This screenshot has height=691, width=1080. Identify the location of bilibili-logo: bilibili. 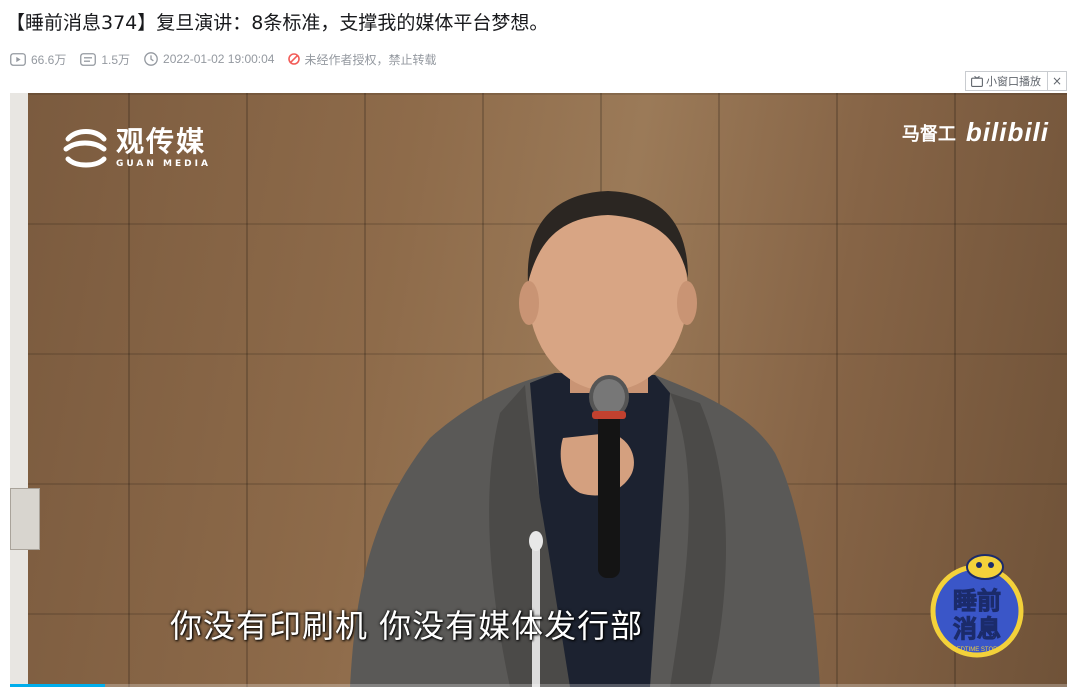
(1007, 132).